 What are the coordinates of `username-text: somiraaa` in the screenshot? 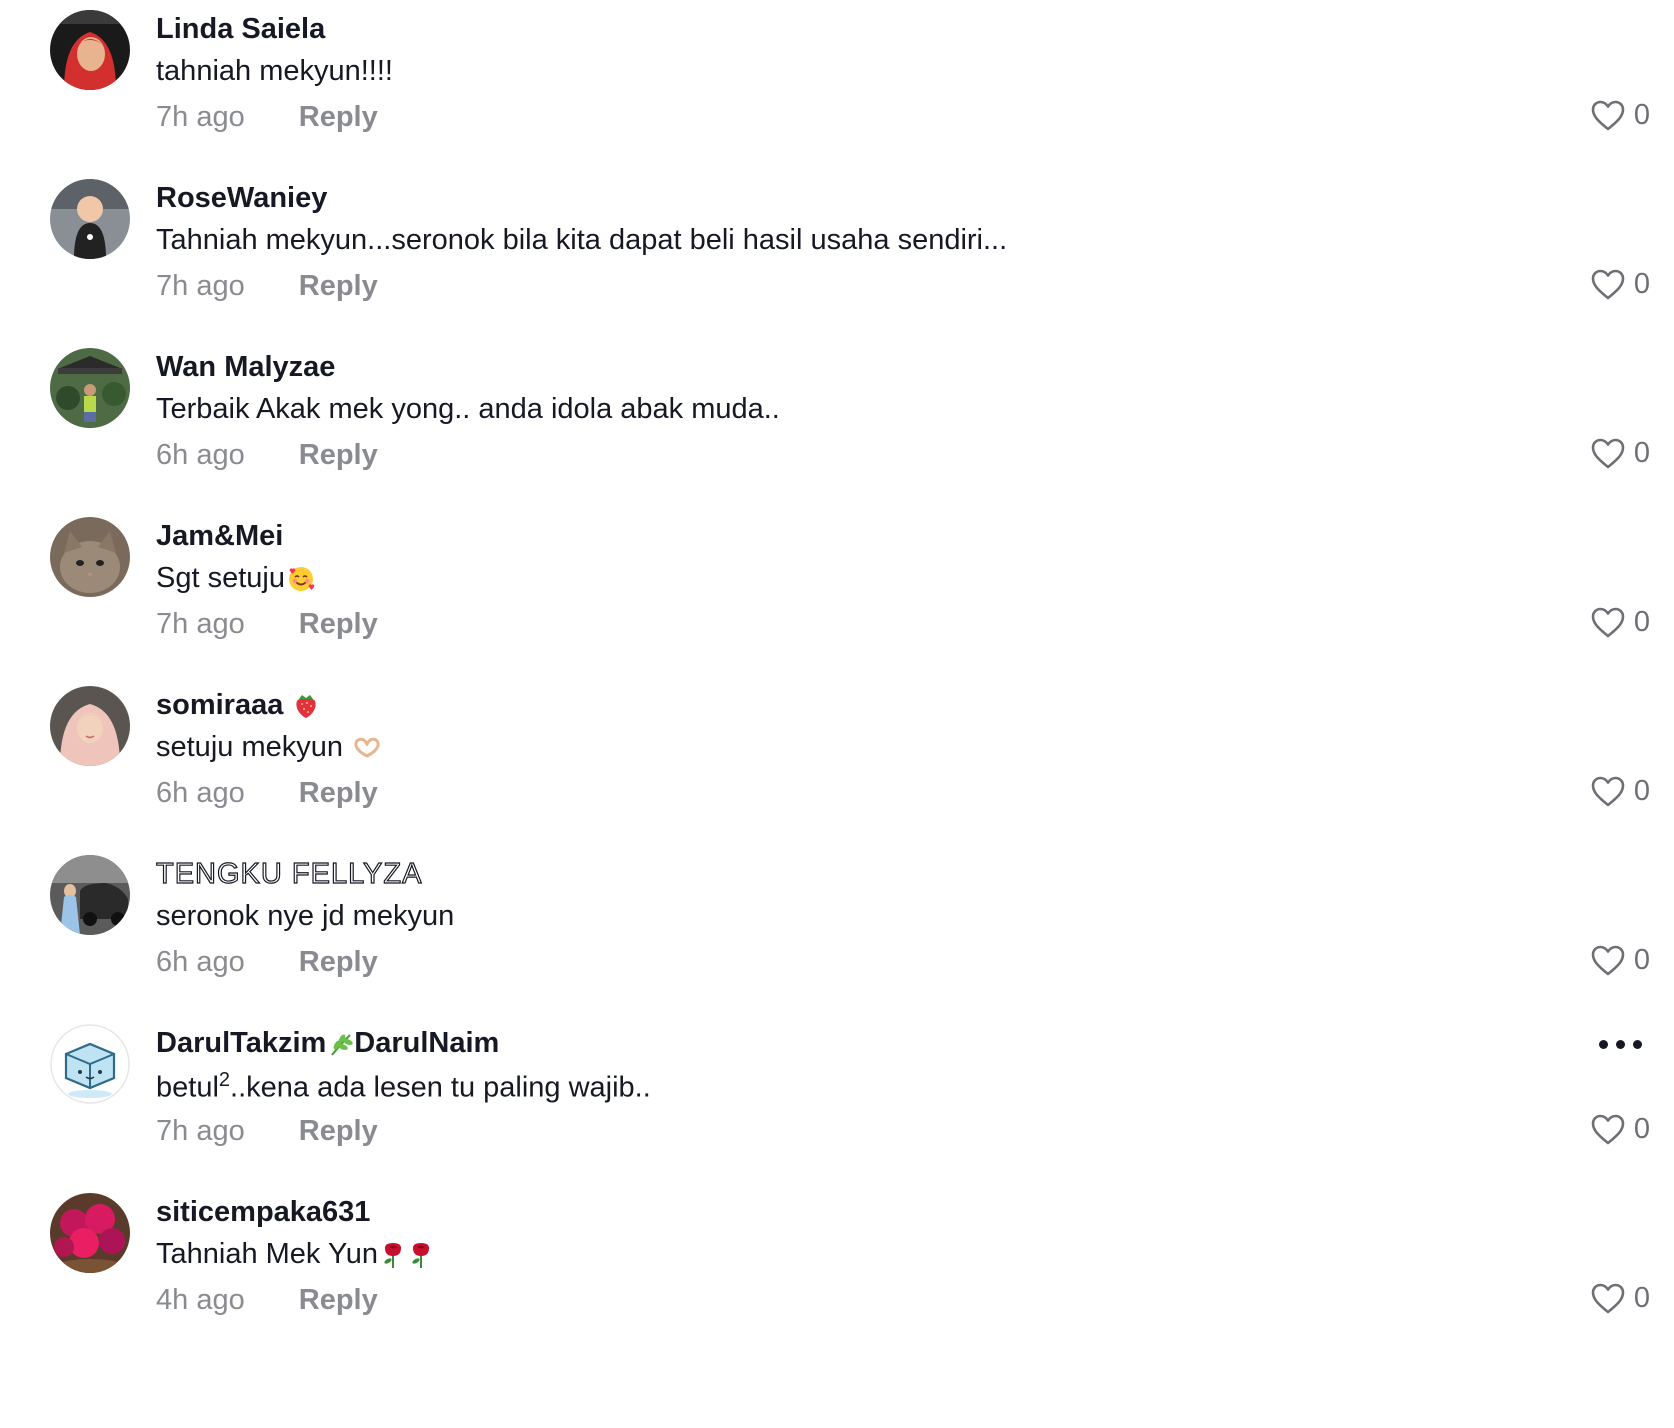 It's located at (220, 705).